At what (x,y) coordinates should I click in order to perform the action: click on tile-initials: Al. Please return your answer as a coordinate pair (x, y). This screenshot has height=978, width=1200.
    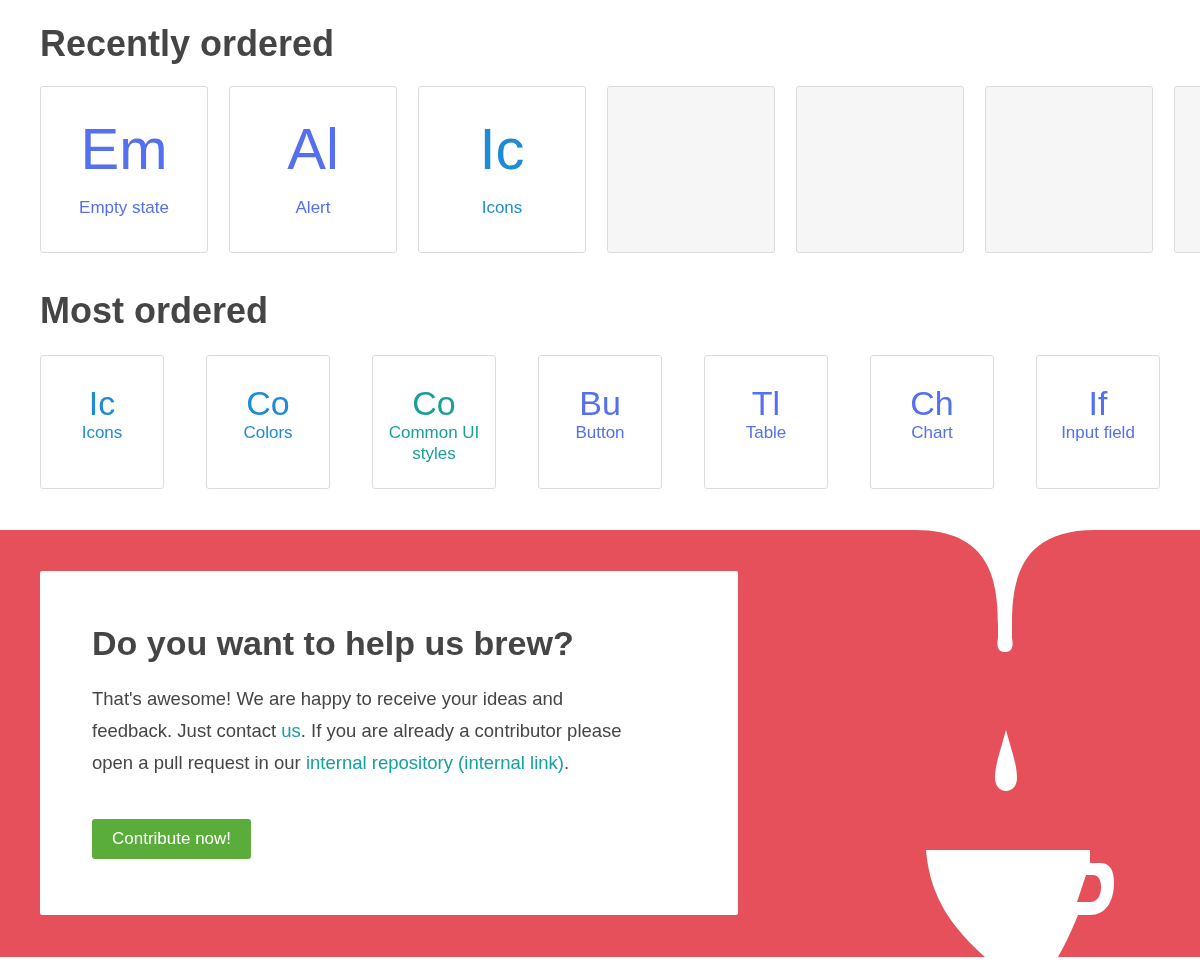
    Looking at the image, I should click on (313, 148).